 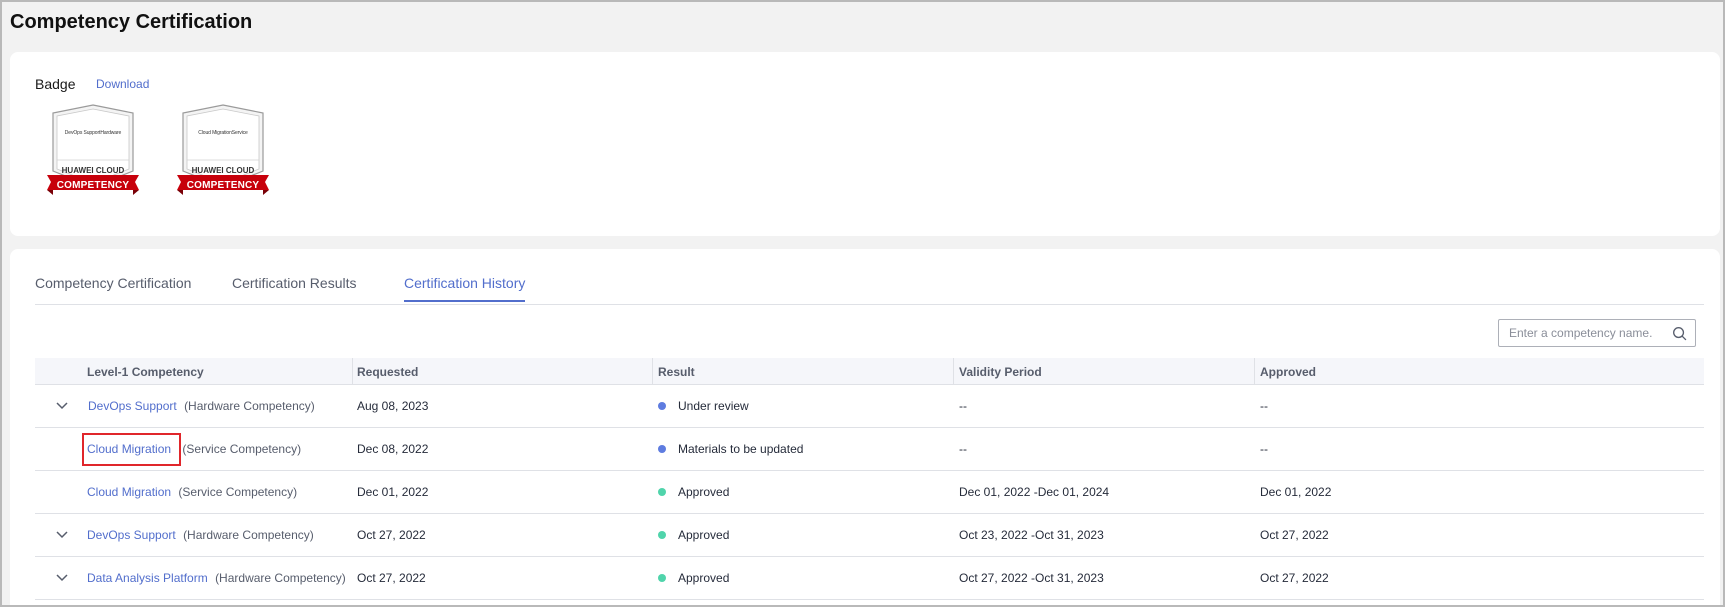 I want to click on result-cell: Materials to be updated, so click(x=730, y=449).